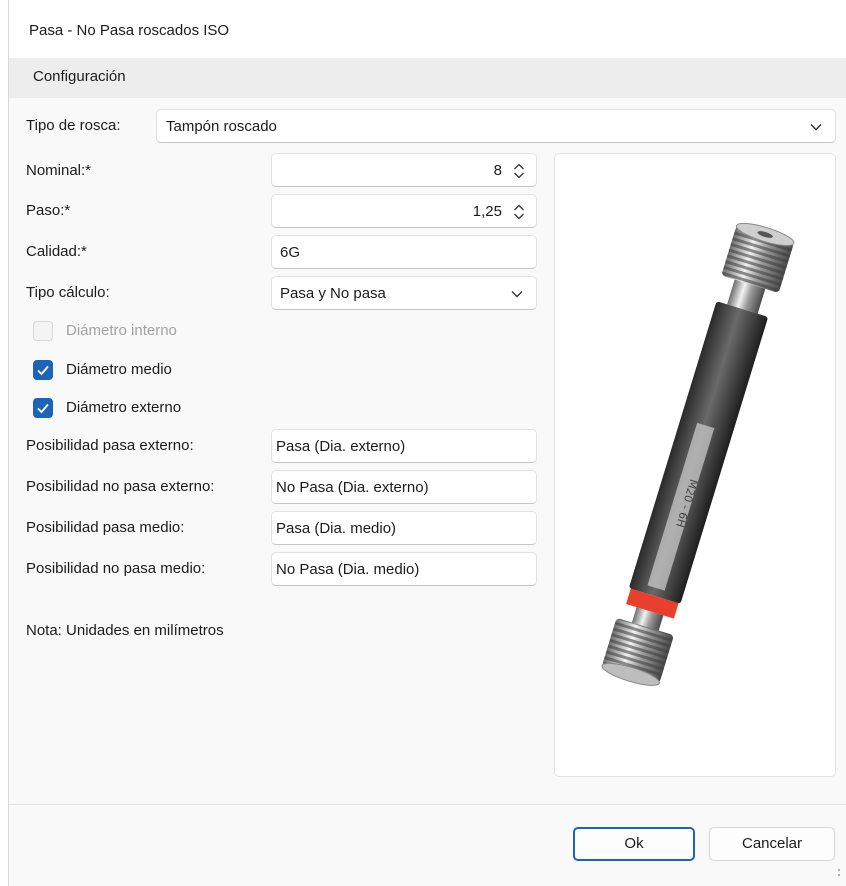 This screenshot has width=846, height=886. I want to click on thread-plug-gauge-image: M20 - 6H, so click(698, 454).